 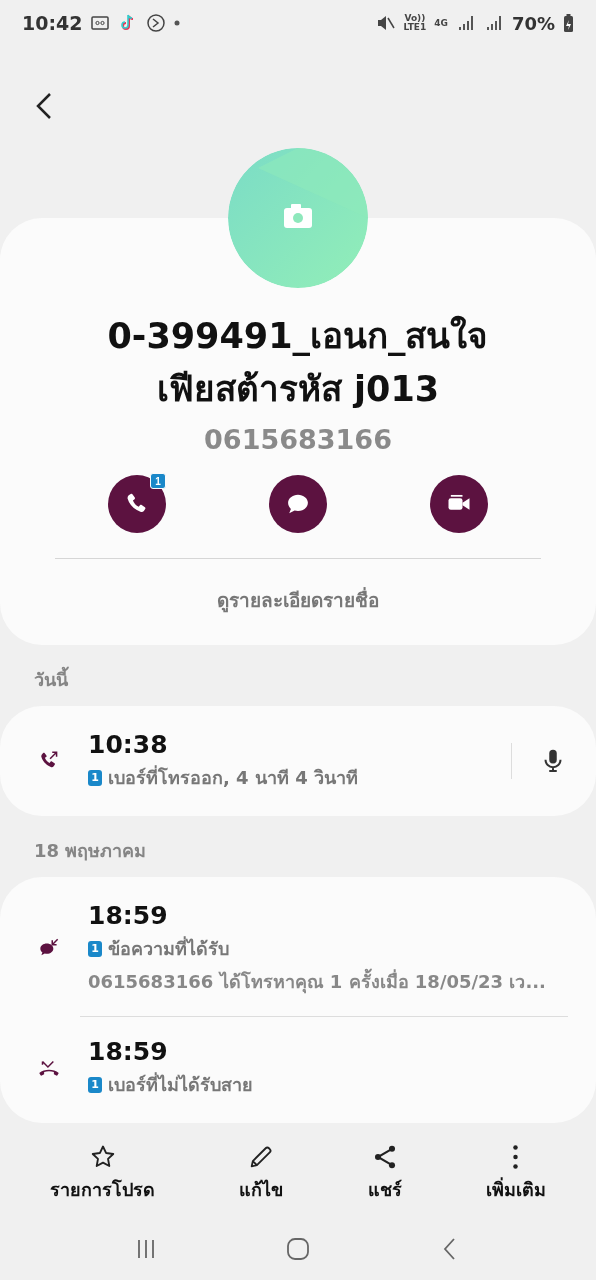 I want to click on log-detail: ข้อความที่ได้รับ, so click(x=168, y=948).